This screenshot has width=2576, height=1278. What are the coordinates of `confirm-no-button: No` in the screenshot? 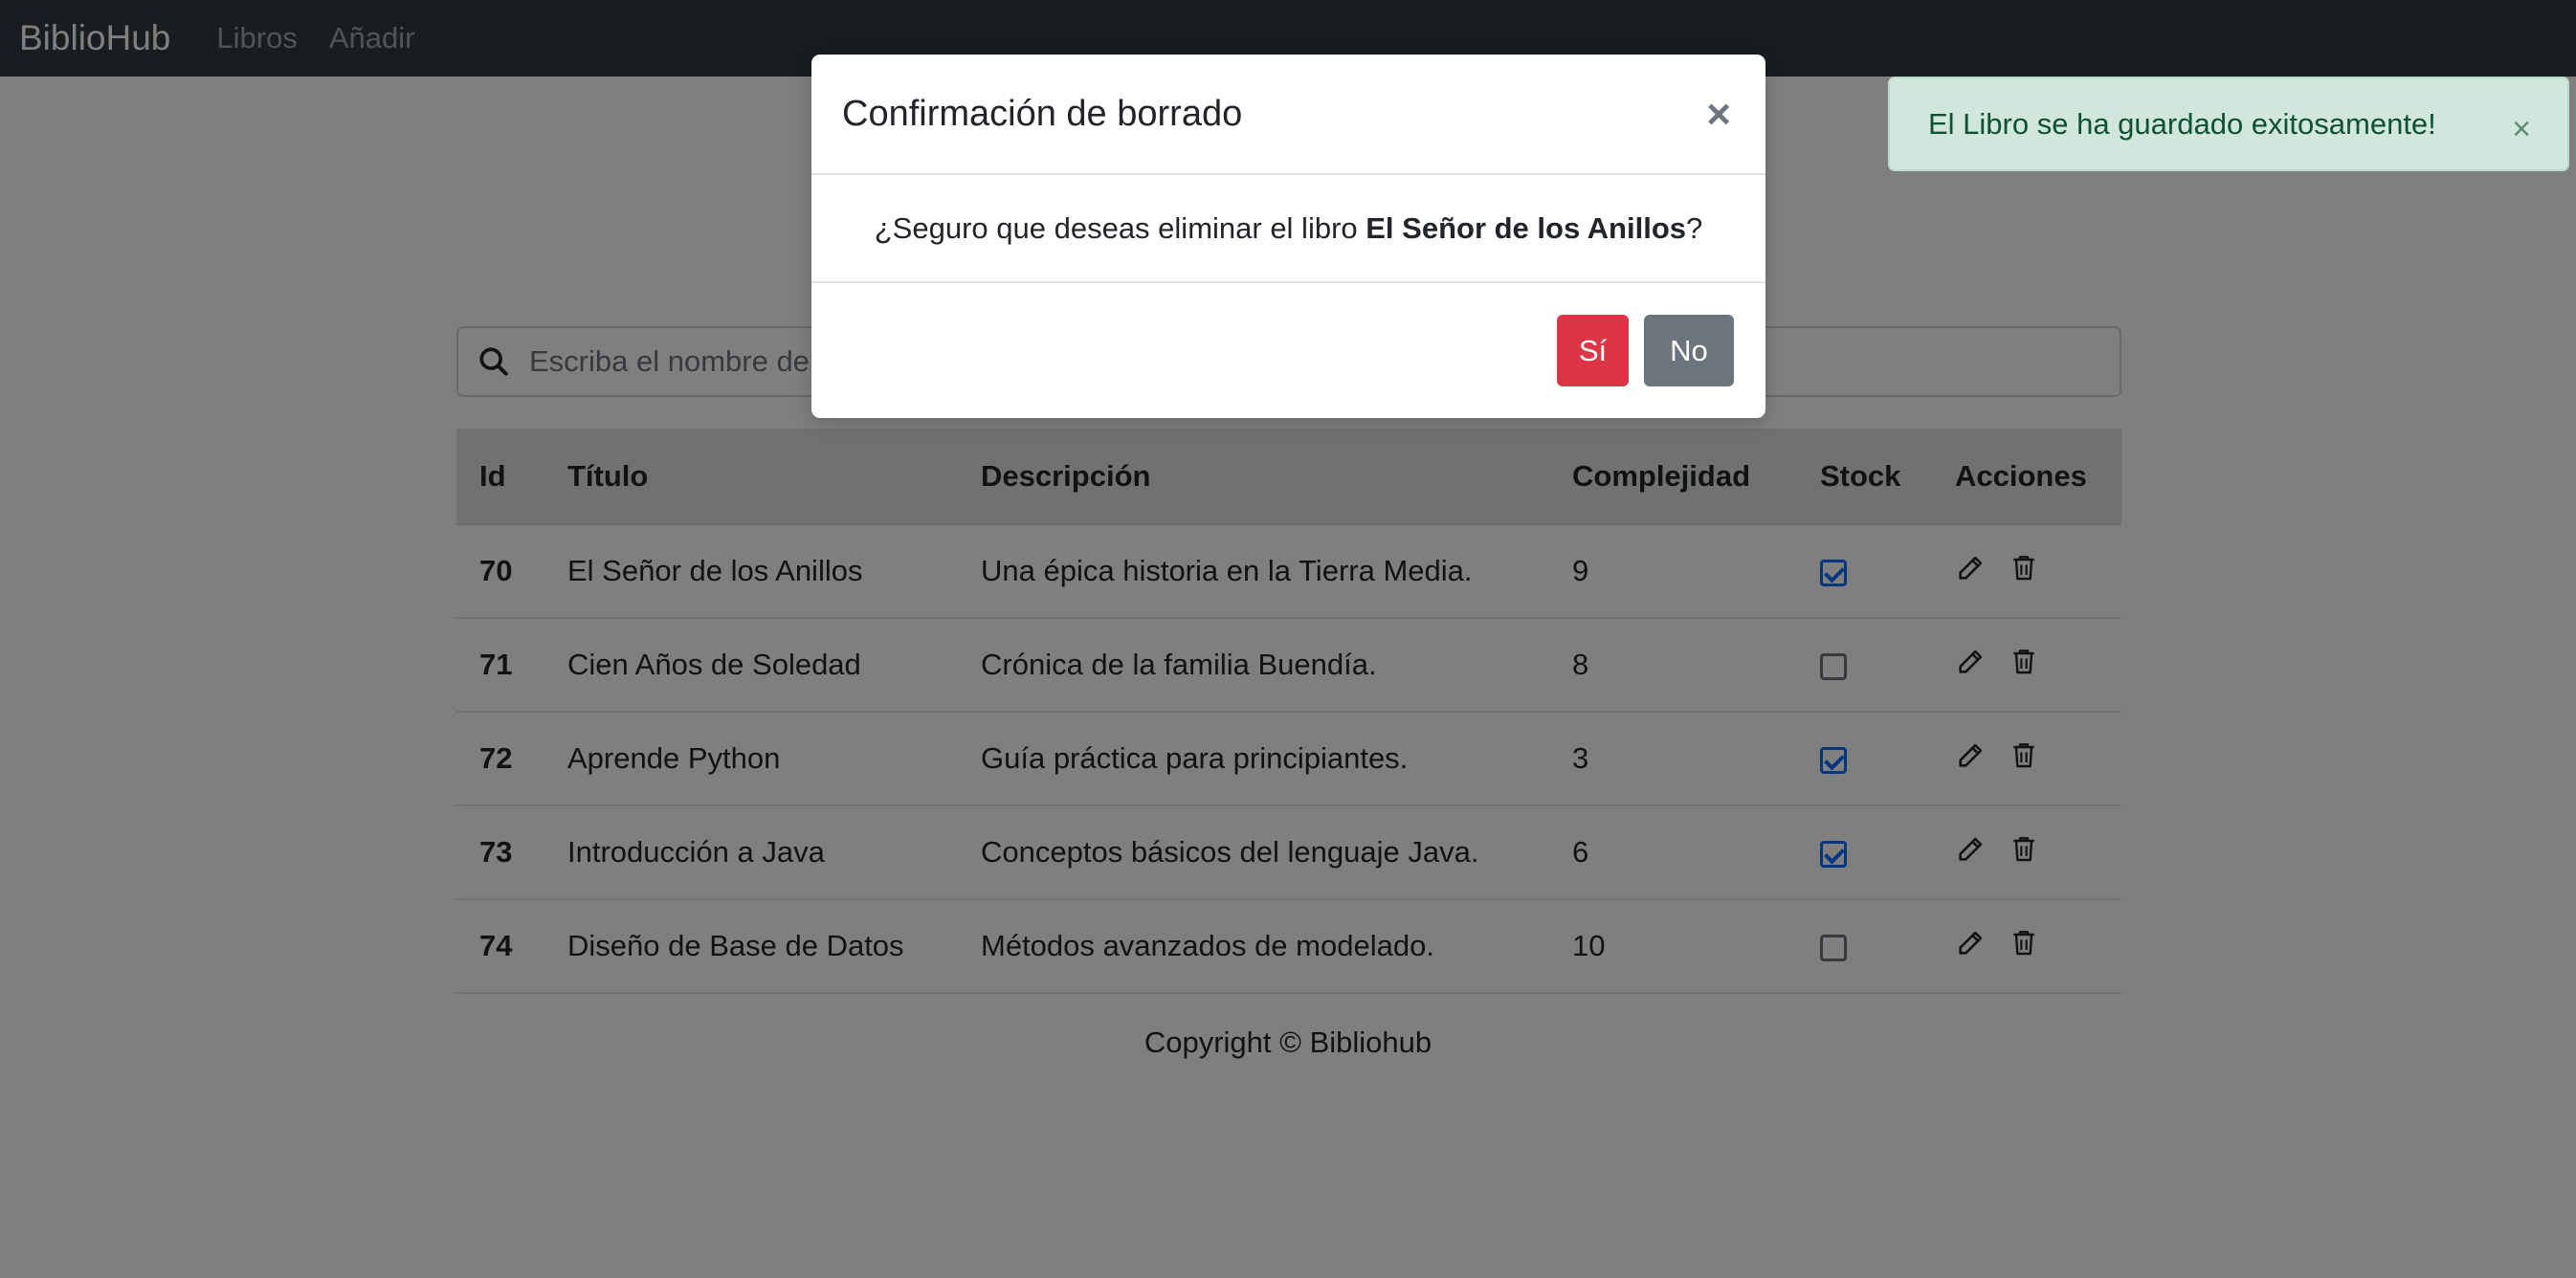 It's located at (1689, 350).